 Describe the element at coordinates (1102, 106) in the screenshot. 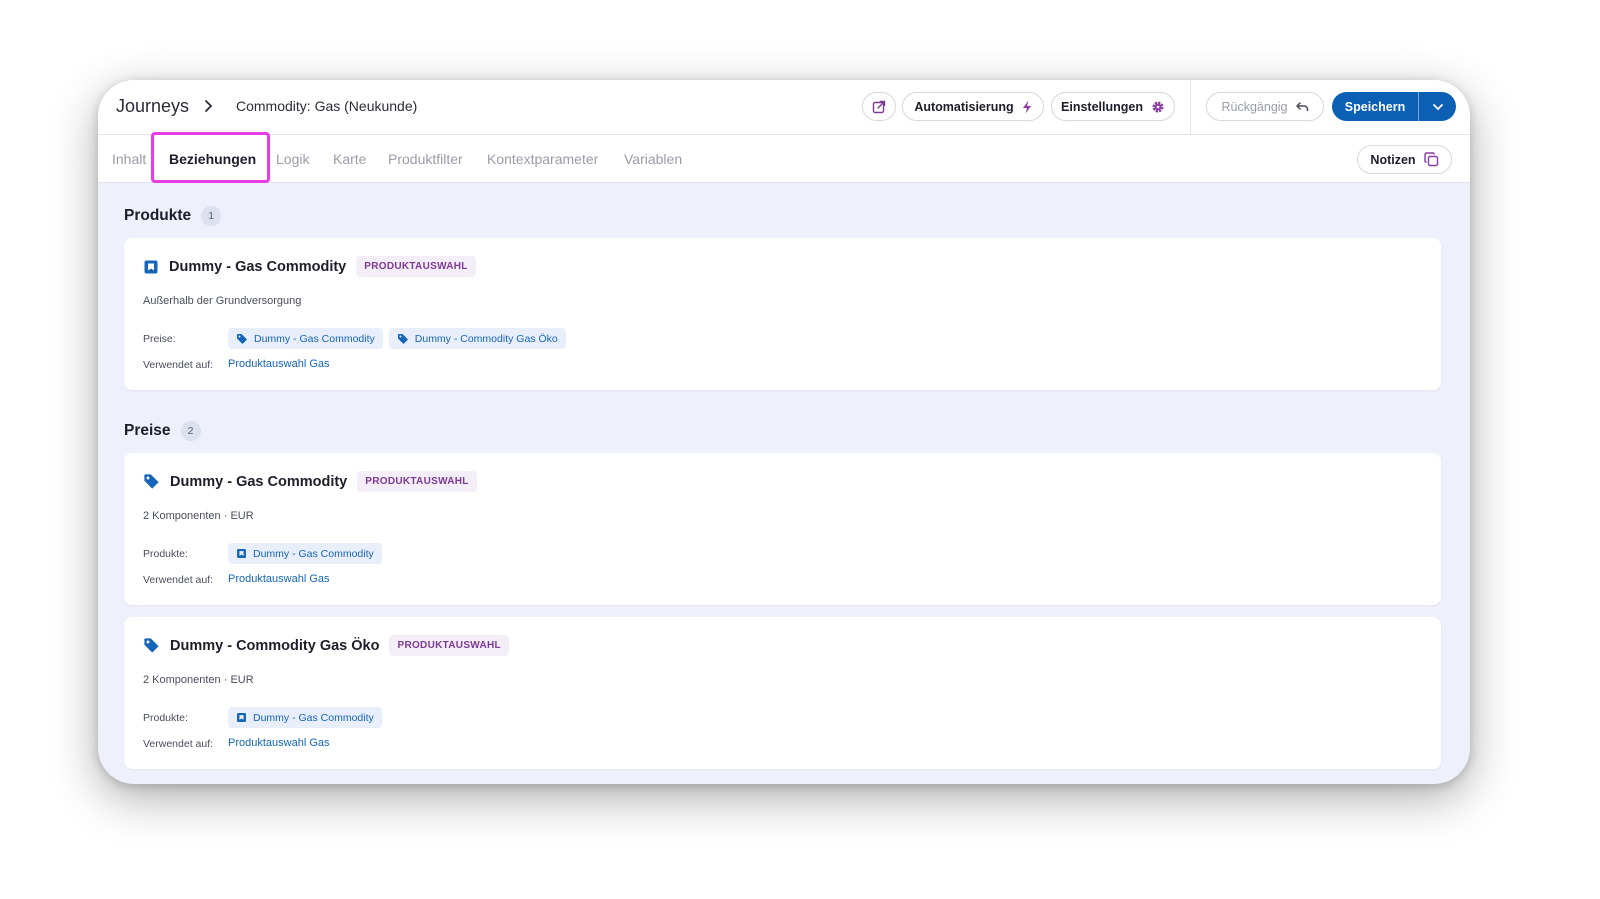

I see `settings-label: Einstellungen` at that location.